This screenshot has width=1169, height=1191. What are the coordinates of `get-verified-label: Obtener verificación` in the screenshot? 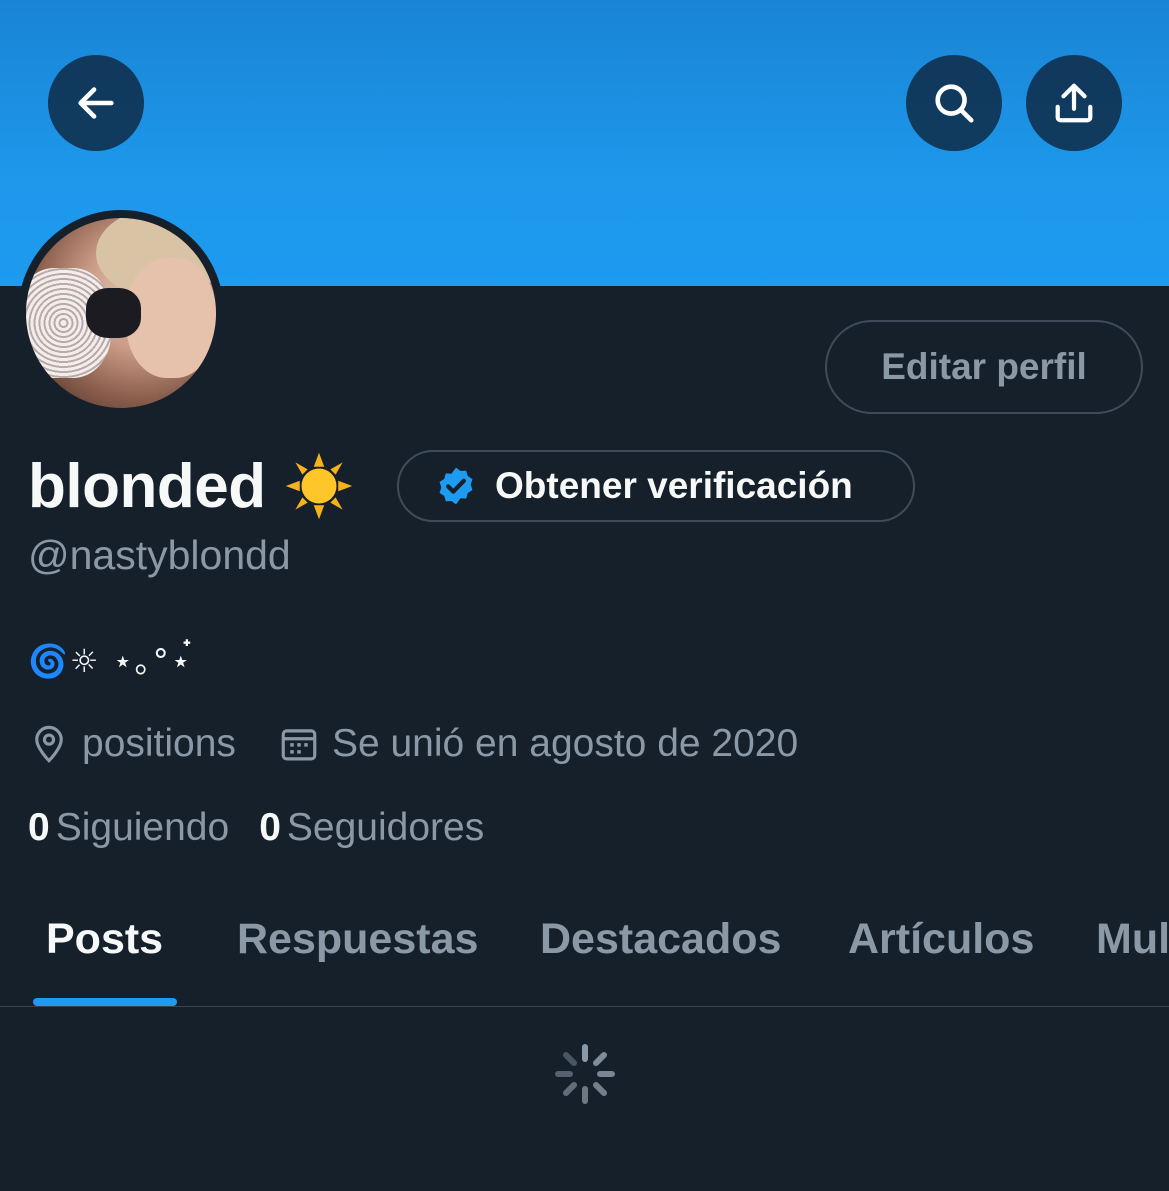 It's located at (674, 485).